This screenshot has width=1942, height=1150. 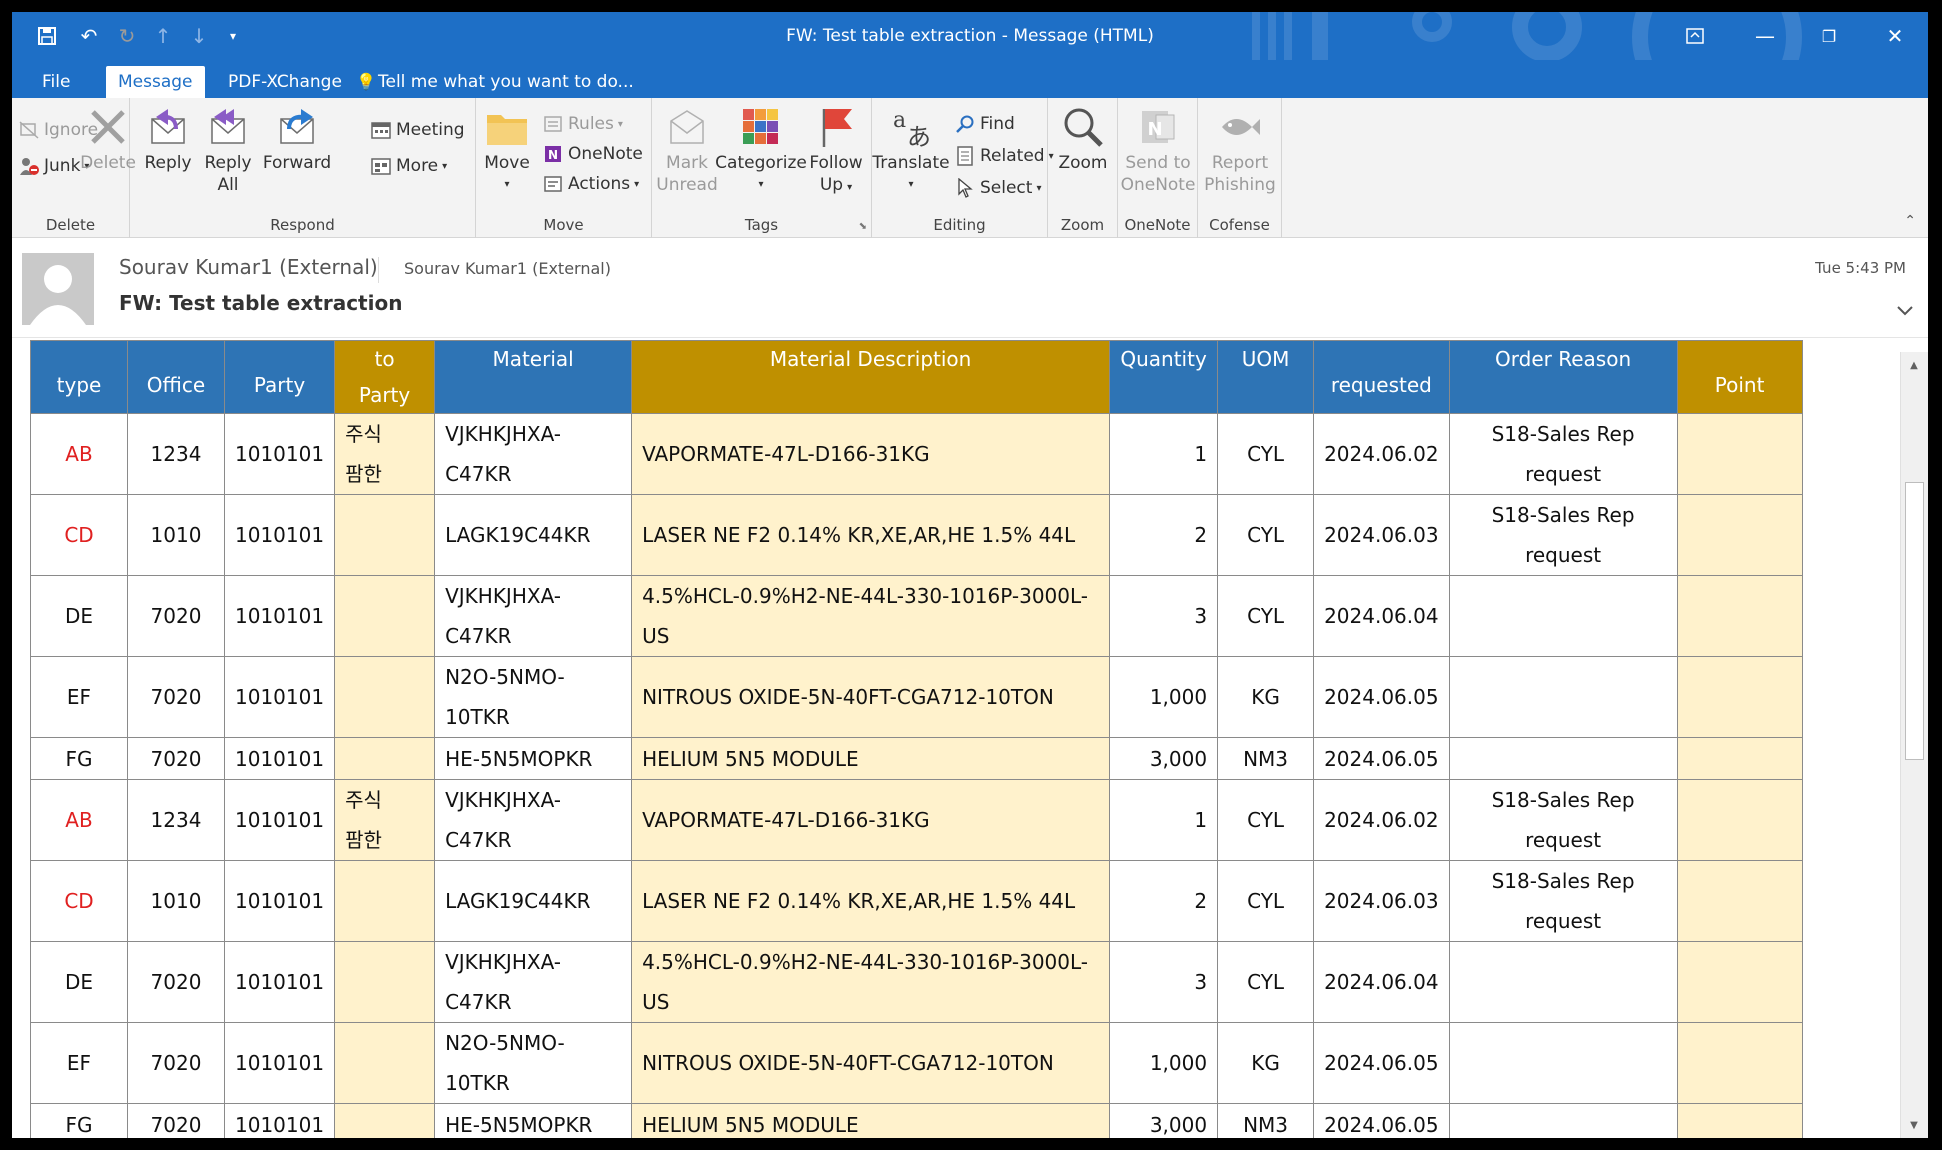 What do you see at coordinates (910, 150) in the screenshot?
I see `translate-button: aあ Translate ▾` at bounding box center [910, 150].